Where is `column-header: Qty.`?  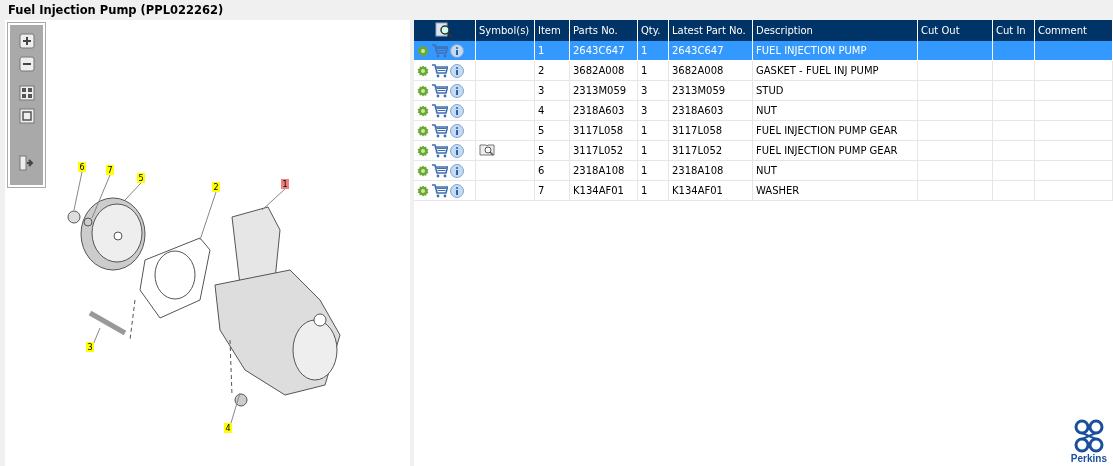
column-header: Qty. is located at coordinates (653, 30).